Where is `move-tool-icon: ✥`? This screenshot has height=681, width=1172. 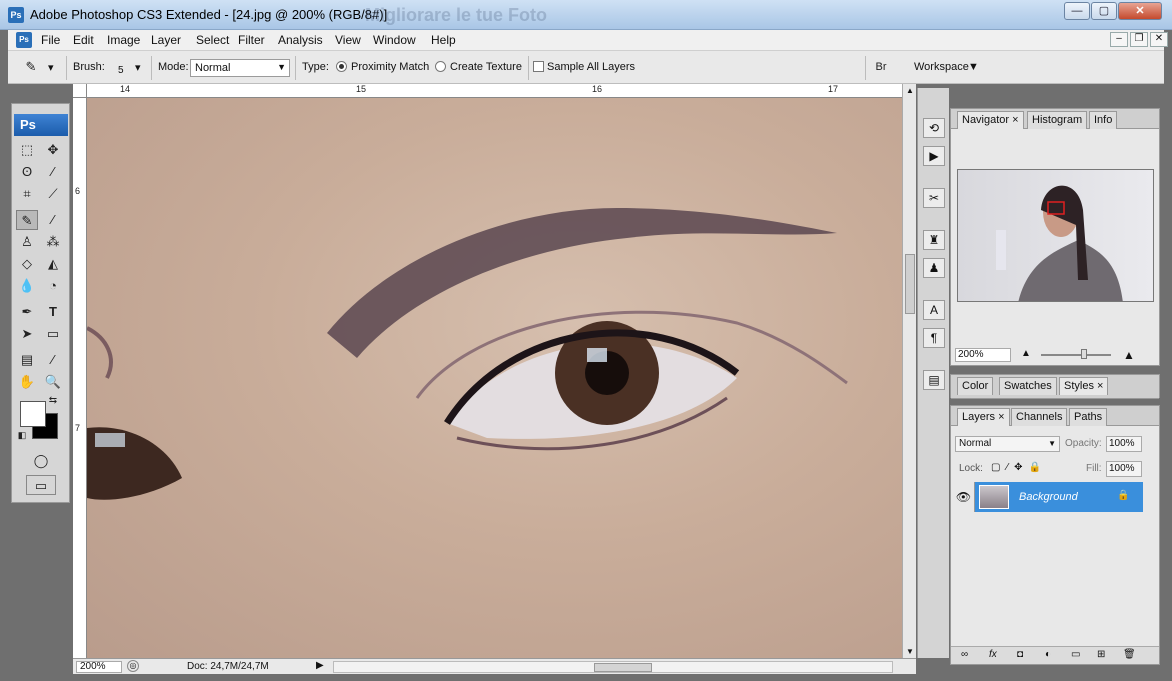
move-tool-icon: ✥ is located at coordinates (53, 150).